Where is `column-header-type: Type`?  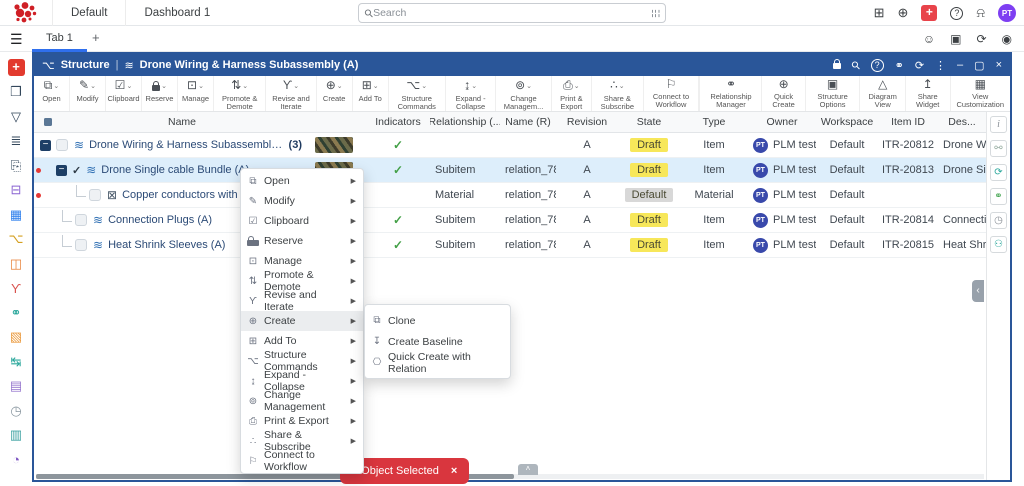
column-header-type: Type is located at coordinates (714, 122).